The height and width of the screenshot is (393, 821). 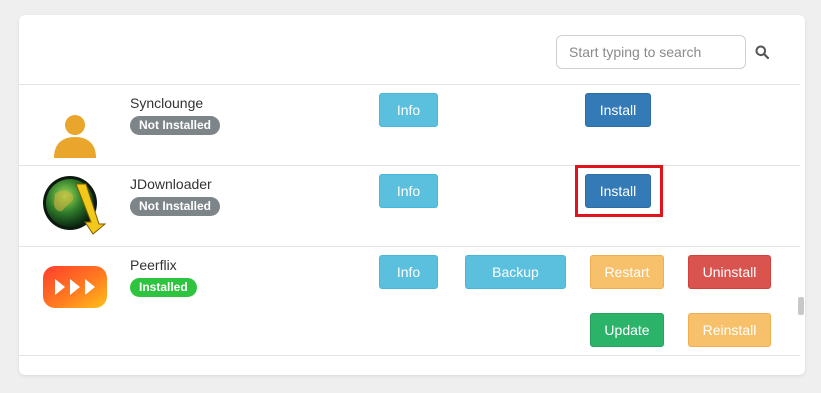 I want to click on uninstall-button: Uninstall, so click(x=729, y=272).